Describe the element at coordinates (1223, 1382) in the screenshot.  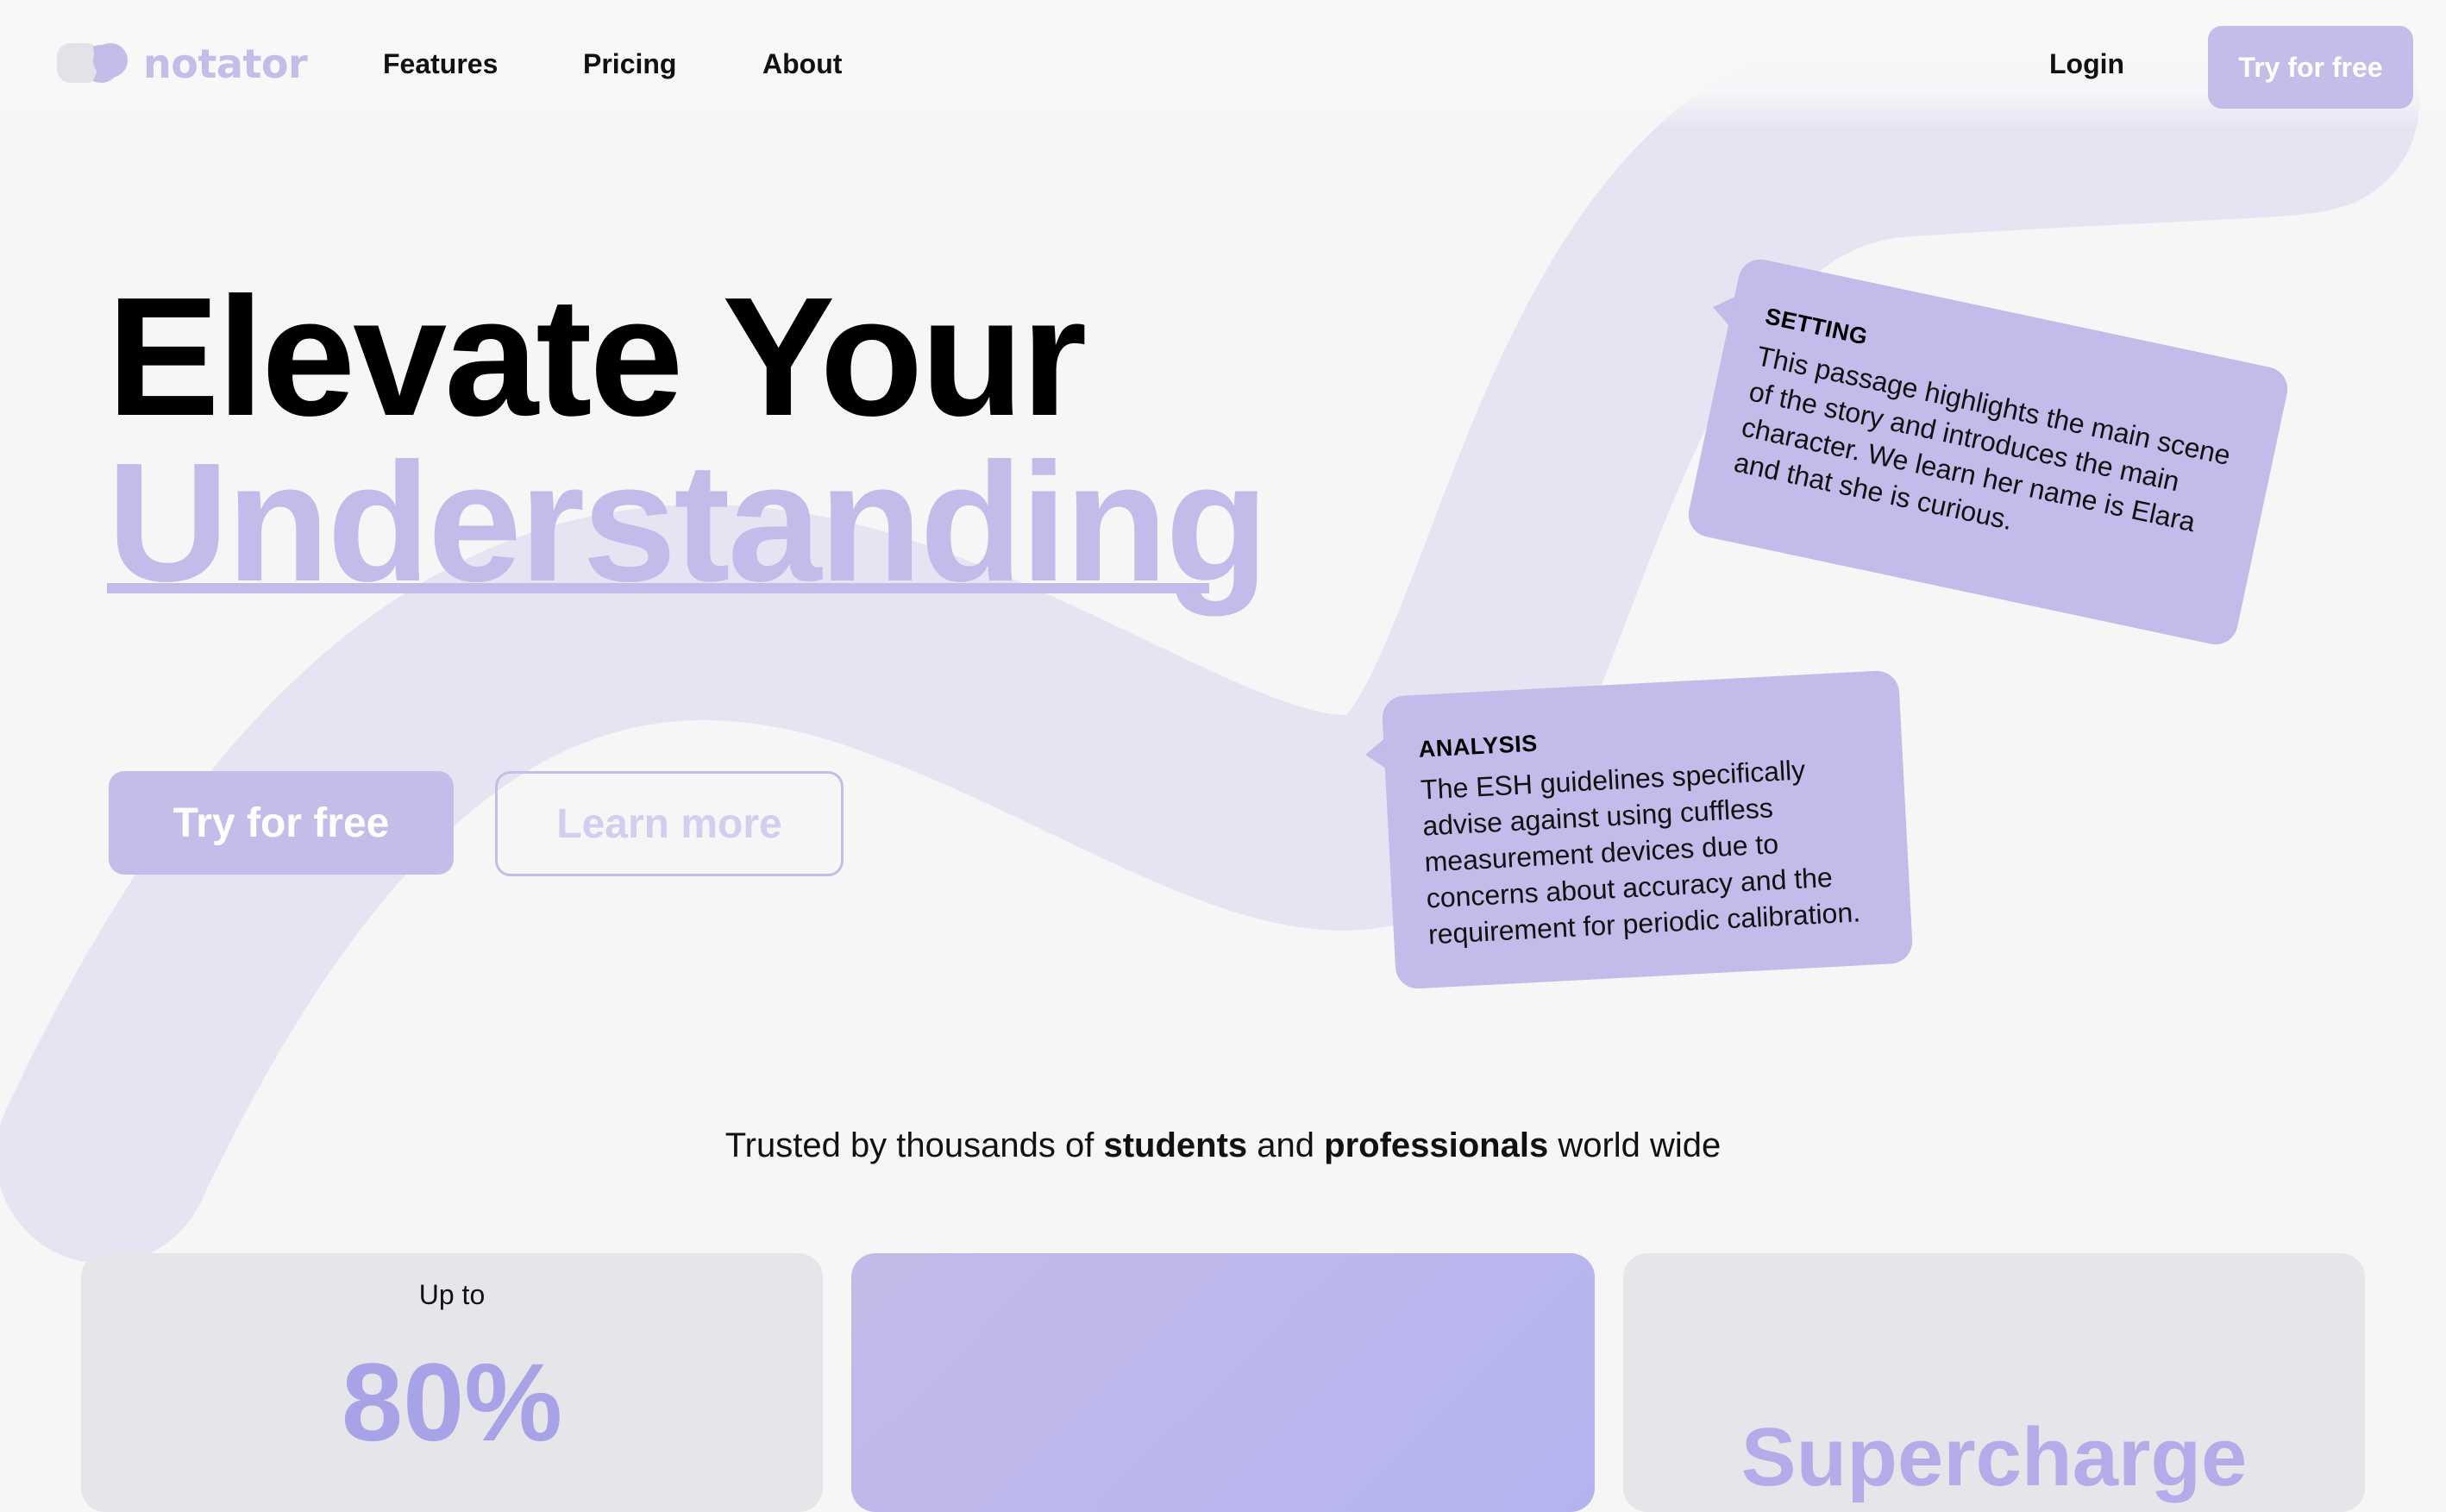
I see `stat-card-feature` at that location.